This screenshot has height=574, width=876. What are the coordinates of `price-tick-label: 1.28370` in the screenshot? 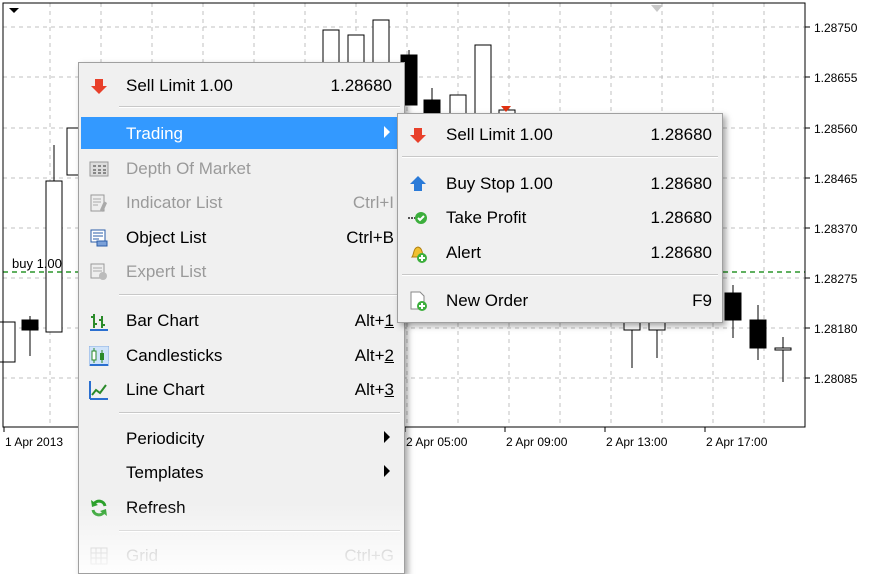 It's located at (836, 229).